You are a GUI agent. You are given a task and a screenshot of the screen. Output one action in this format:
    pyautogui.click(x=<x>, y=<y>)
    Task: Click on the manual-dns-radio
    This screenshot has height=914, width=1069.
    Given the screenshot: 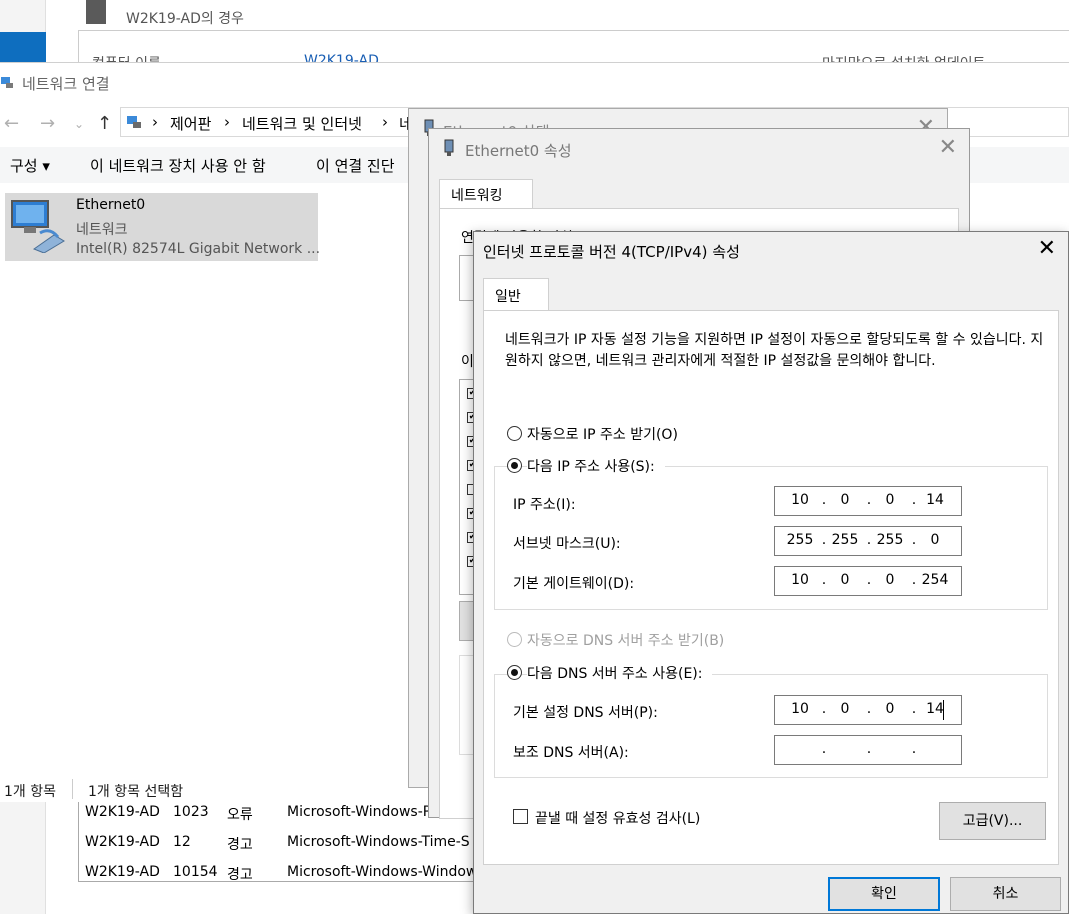 What is the action you would take?
    pyautogui.click(x=514, y=672)
    